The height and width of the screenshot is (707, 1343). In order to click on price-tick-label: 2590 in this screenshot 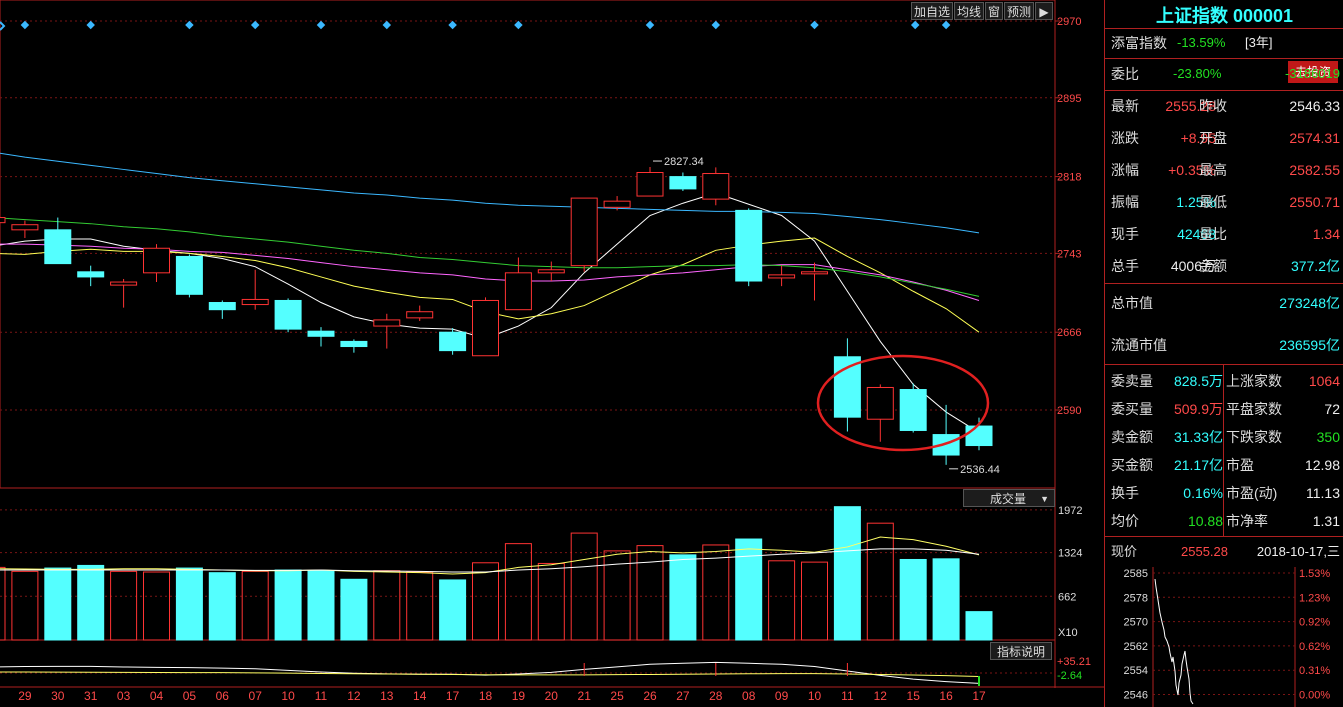, I will do `click(1069, 411)`.